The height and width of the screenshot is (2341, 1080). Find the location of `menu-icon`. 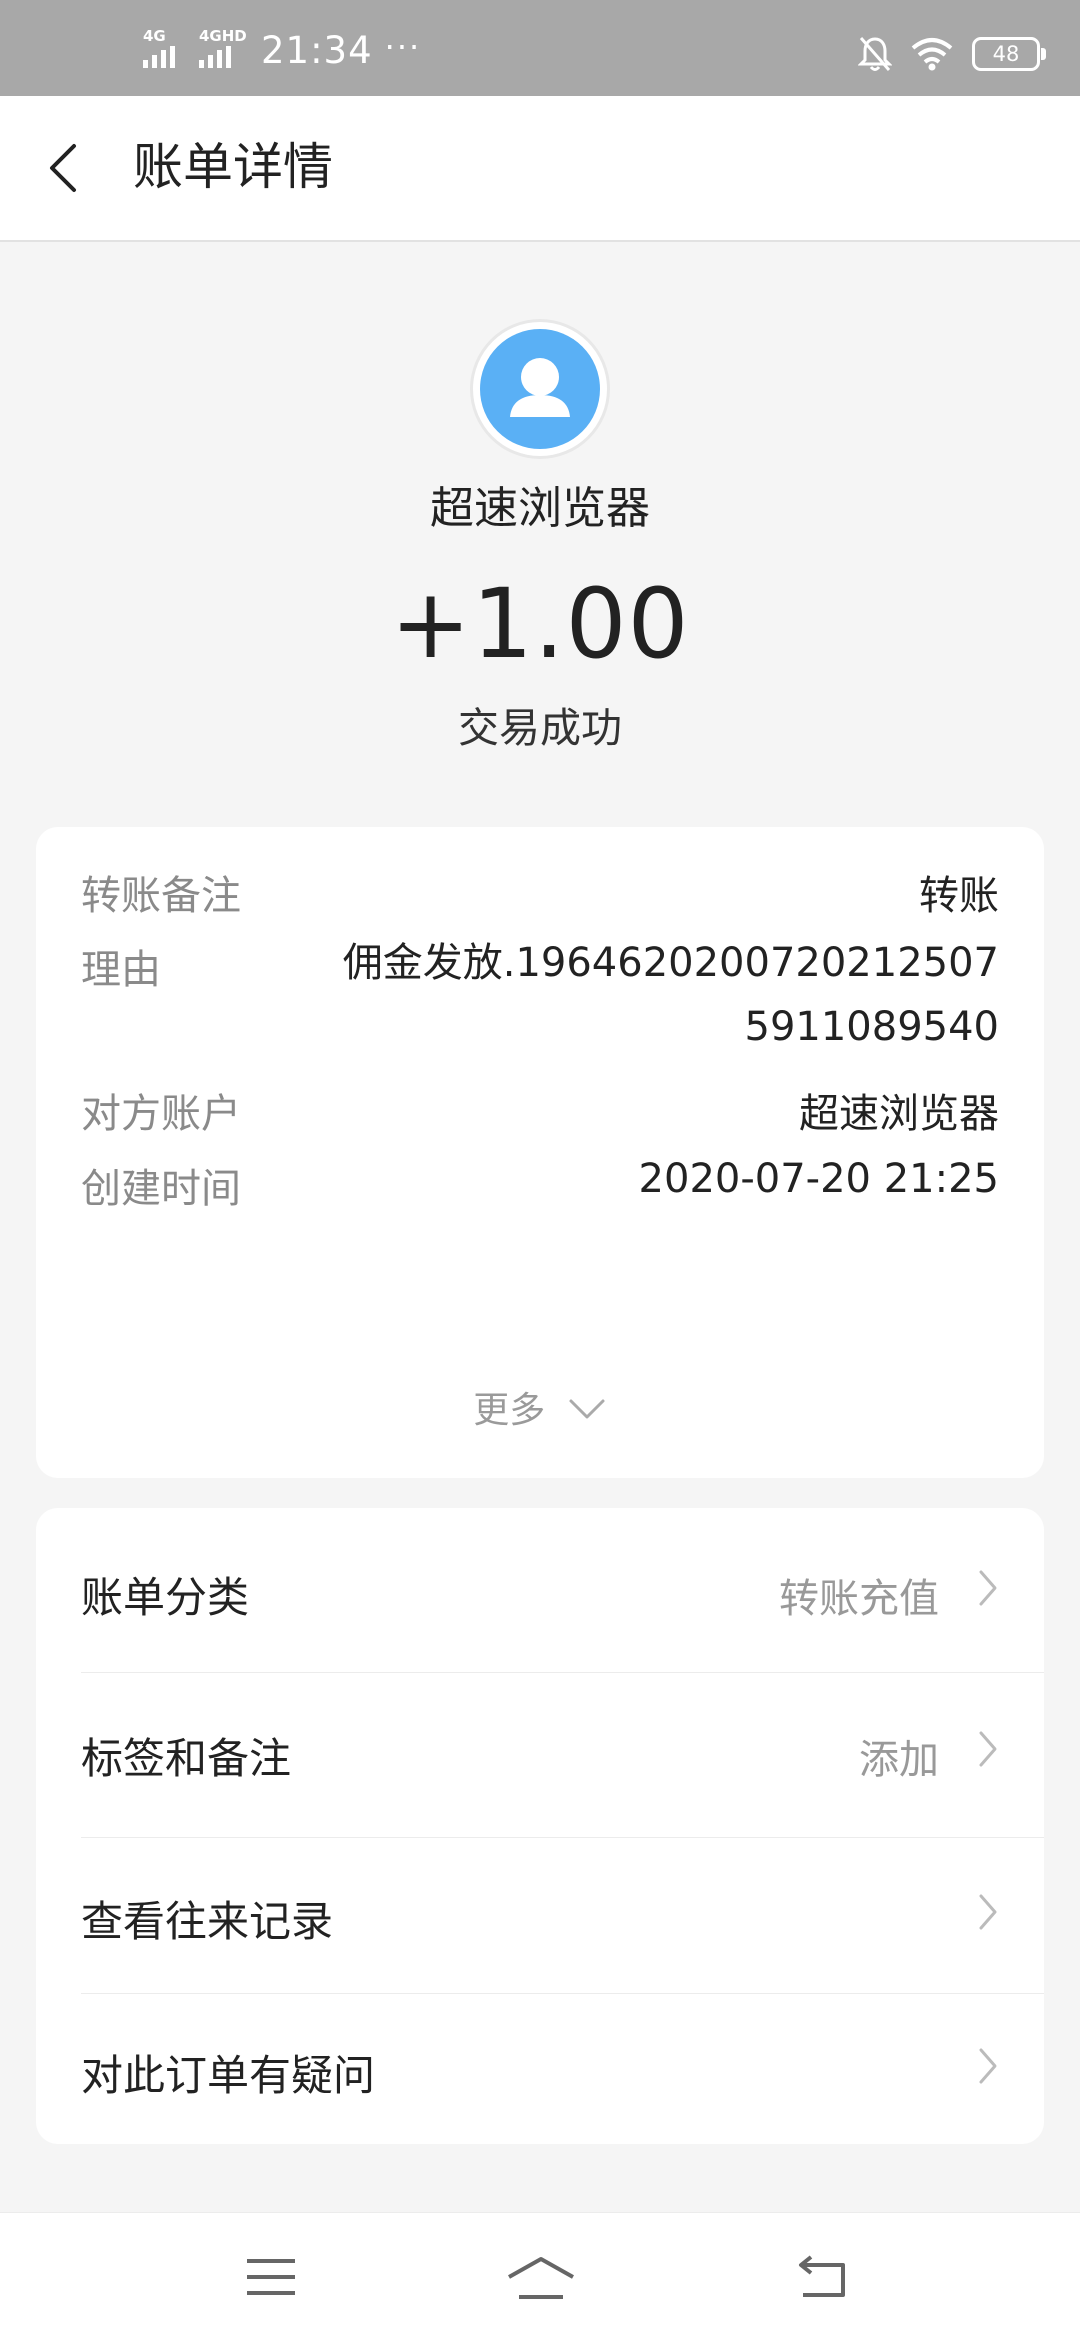

menu-icon is located at coordinates (271, 2277).